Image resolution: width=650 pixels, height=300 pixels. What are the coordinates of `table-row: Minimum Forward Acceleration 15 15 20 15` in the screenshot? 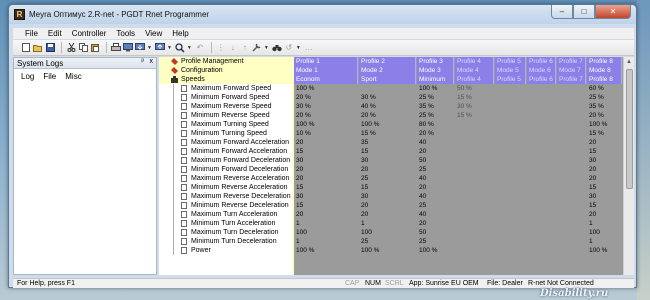 It's located at (396, 151).